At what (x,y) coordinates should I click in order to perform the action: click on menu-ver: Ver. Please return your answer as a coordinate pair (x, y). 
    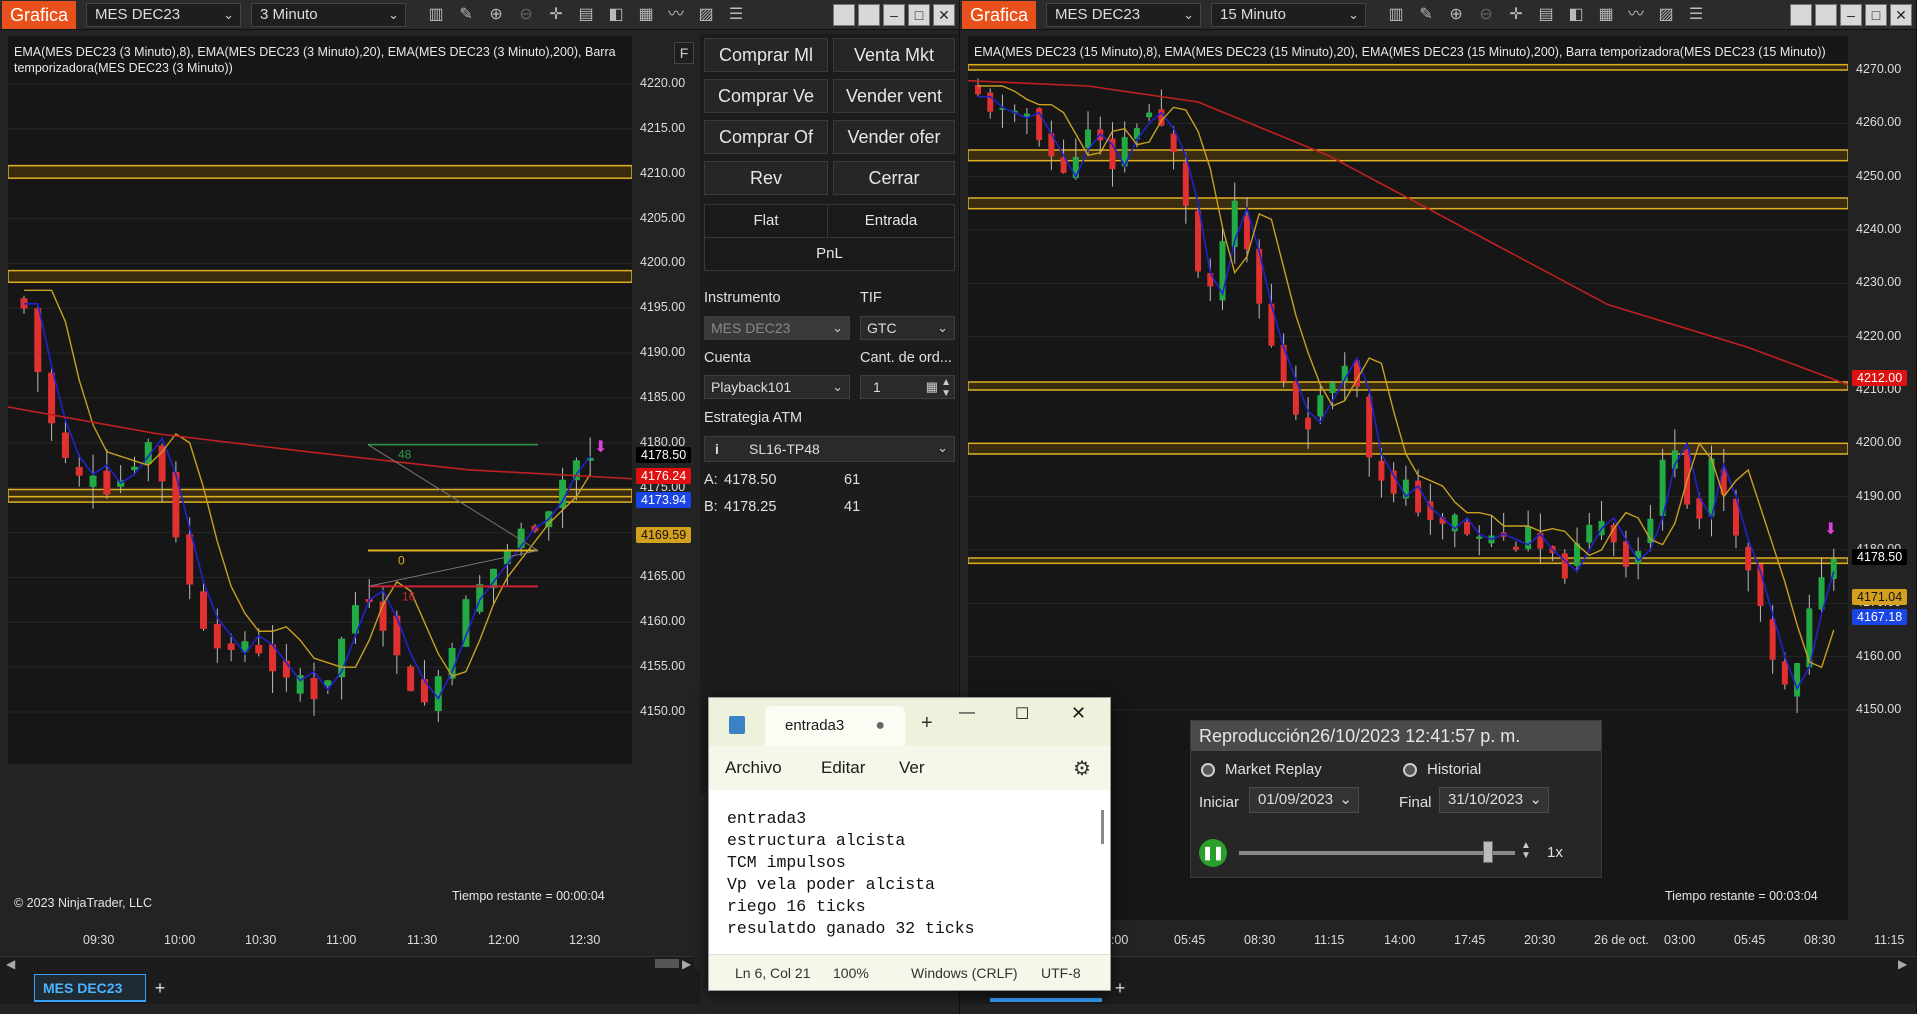
    Looking at the image, I should click on (912, 768).